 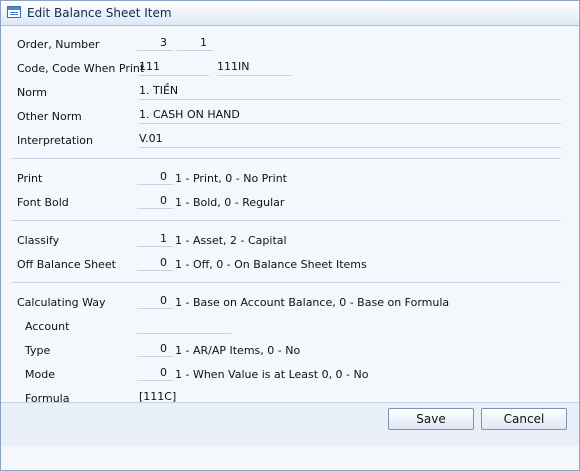 I want to click on mode-input: 0, so click(x=155, y=373).